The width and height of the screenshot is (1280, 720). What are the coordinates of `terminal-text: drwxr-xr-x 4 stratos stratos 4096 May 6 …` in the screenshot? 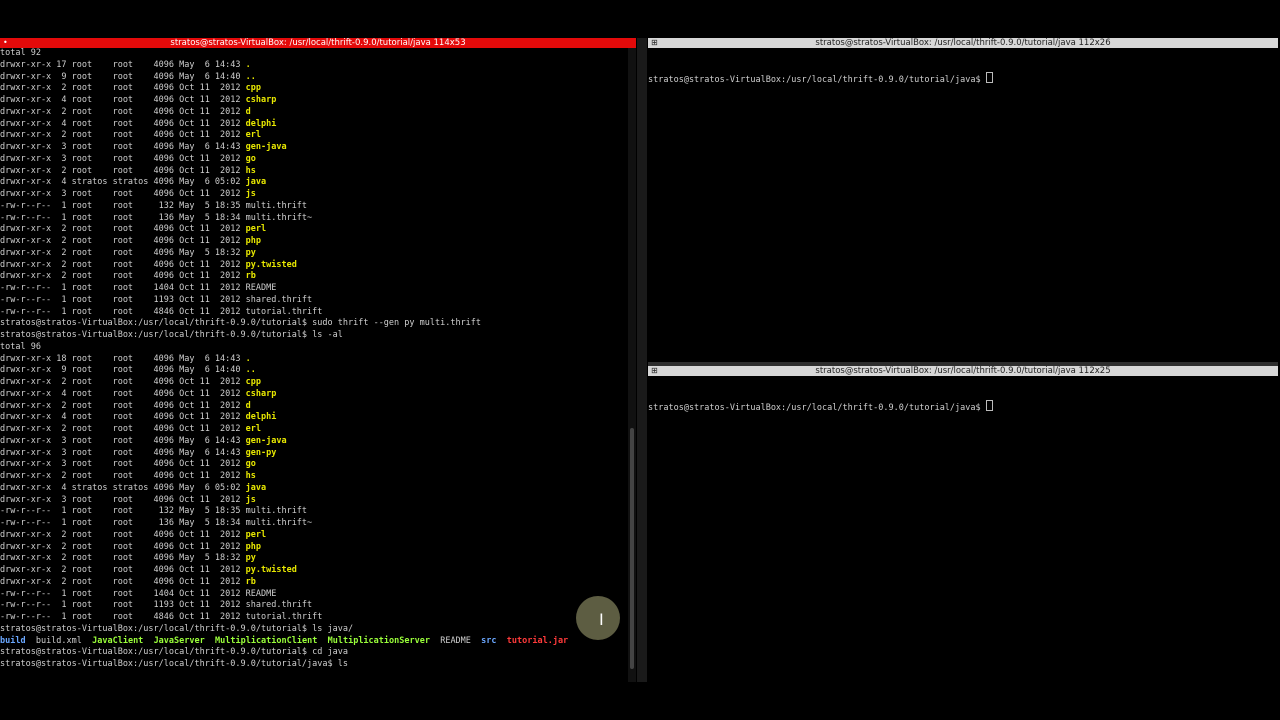 It's located at (123, 182).